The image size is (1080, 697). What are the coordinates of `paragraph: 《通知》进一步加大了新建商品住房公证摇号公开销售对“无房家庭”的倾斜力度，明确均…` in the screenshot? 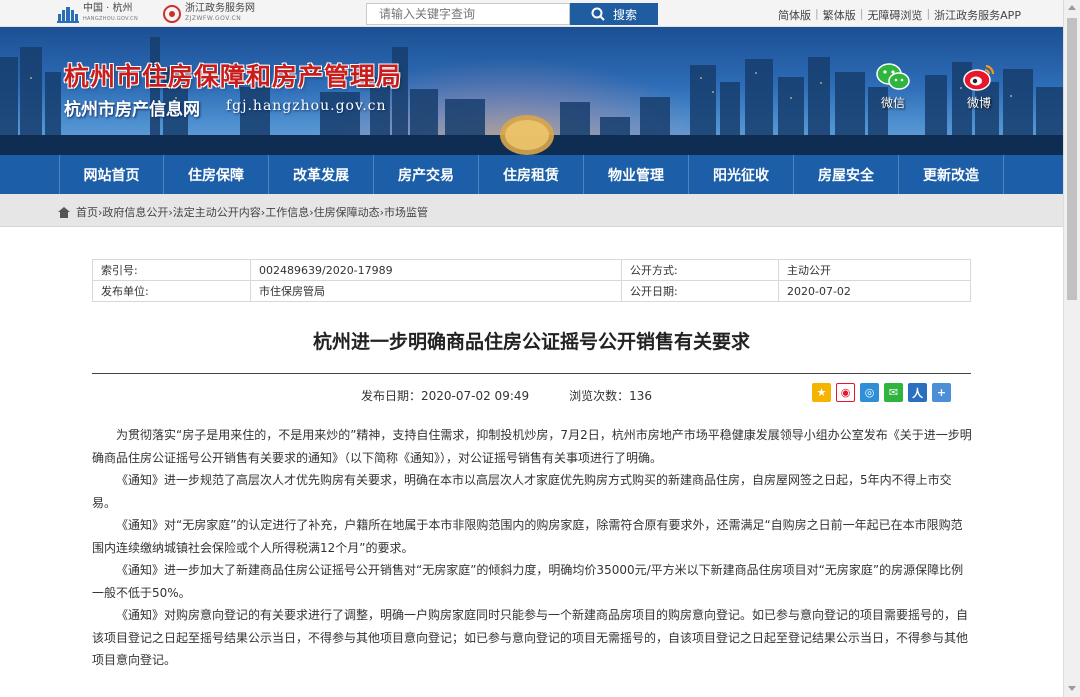 It's located at (528, 581).